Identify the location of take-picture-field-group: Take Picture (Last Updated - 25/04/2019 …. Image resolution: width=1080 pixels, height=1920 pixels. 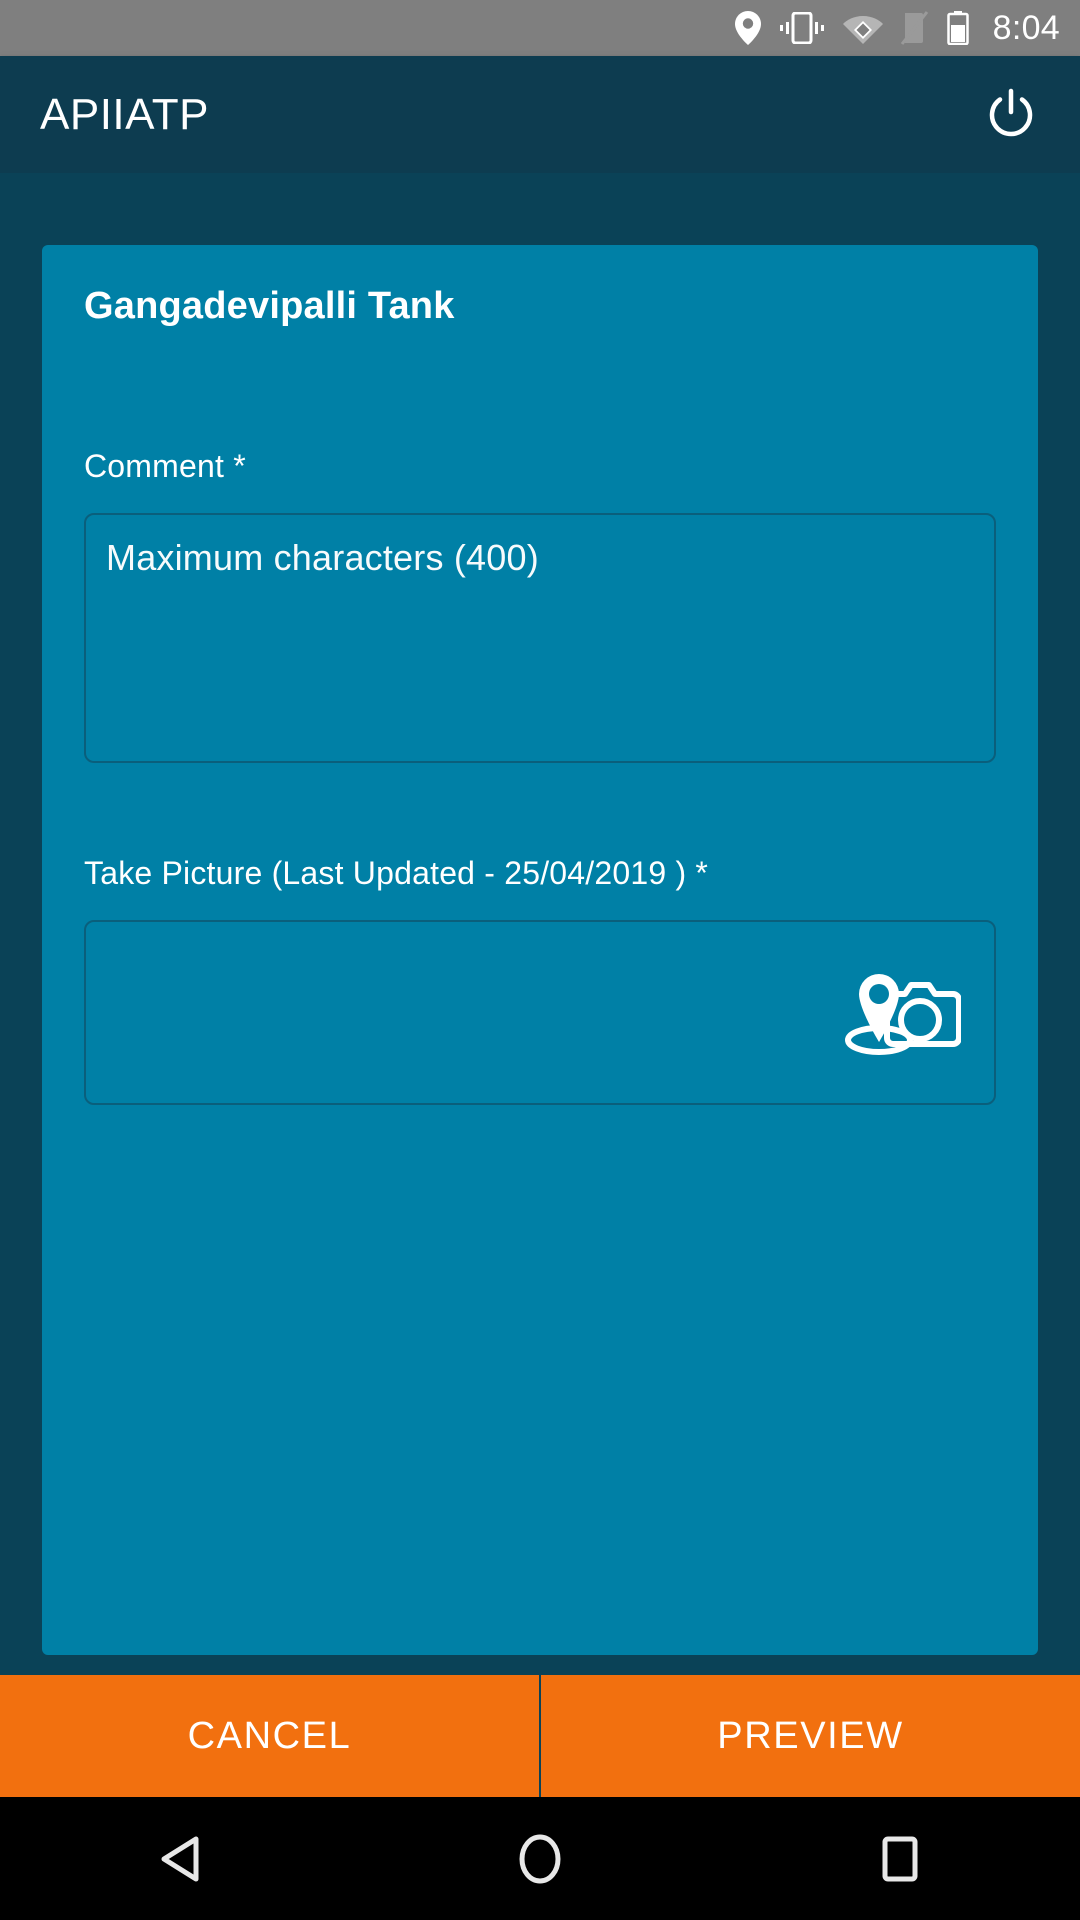
(540, 980).